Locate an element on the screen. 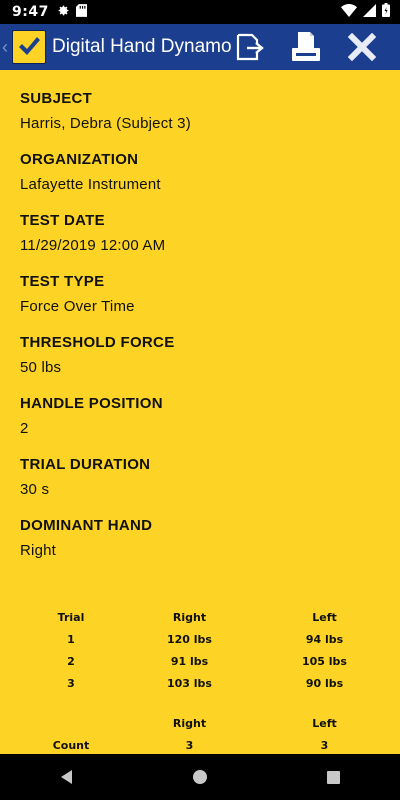 The width and height of the screenshot is (400, 800). field-handle-position: HANDLE POSITION 2 is located at coordinates (200, 416).